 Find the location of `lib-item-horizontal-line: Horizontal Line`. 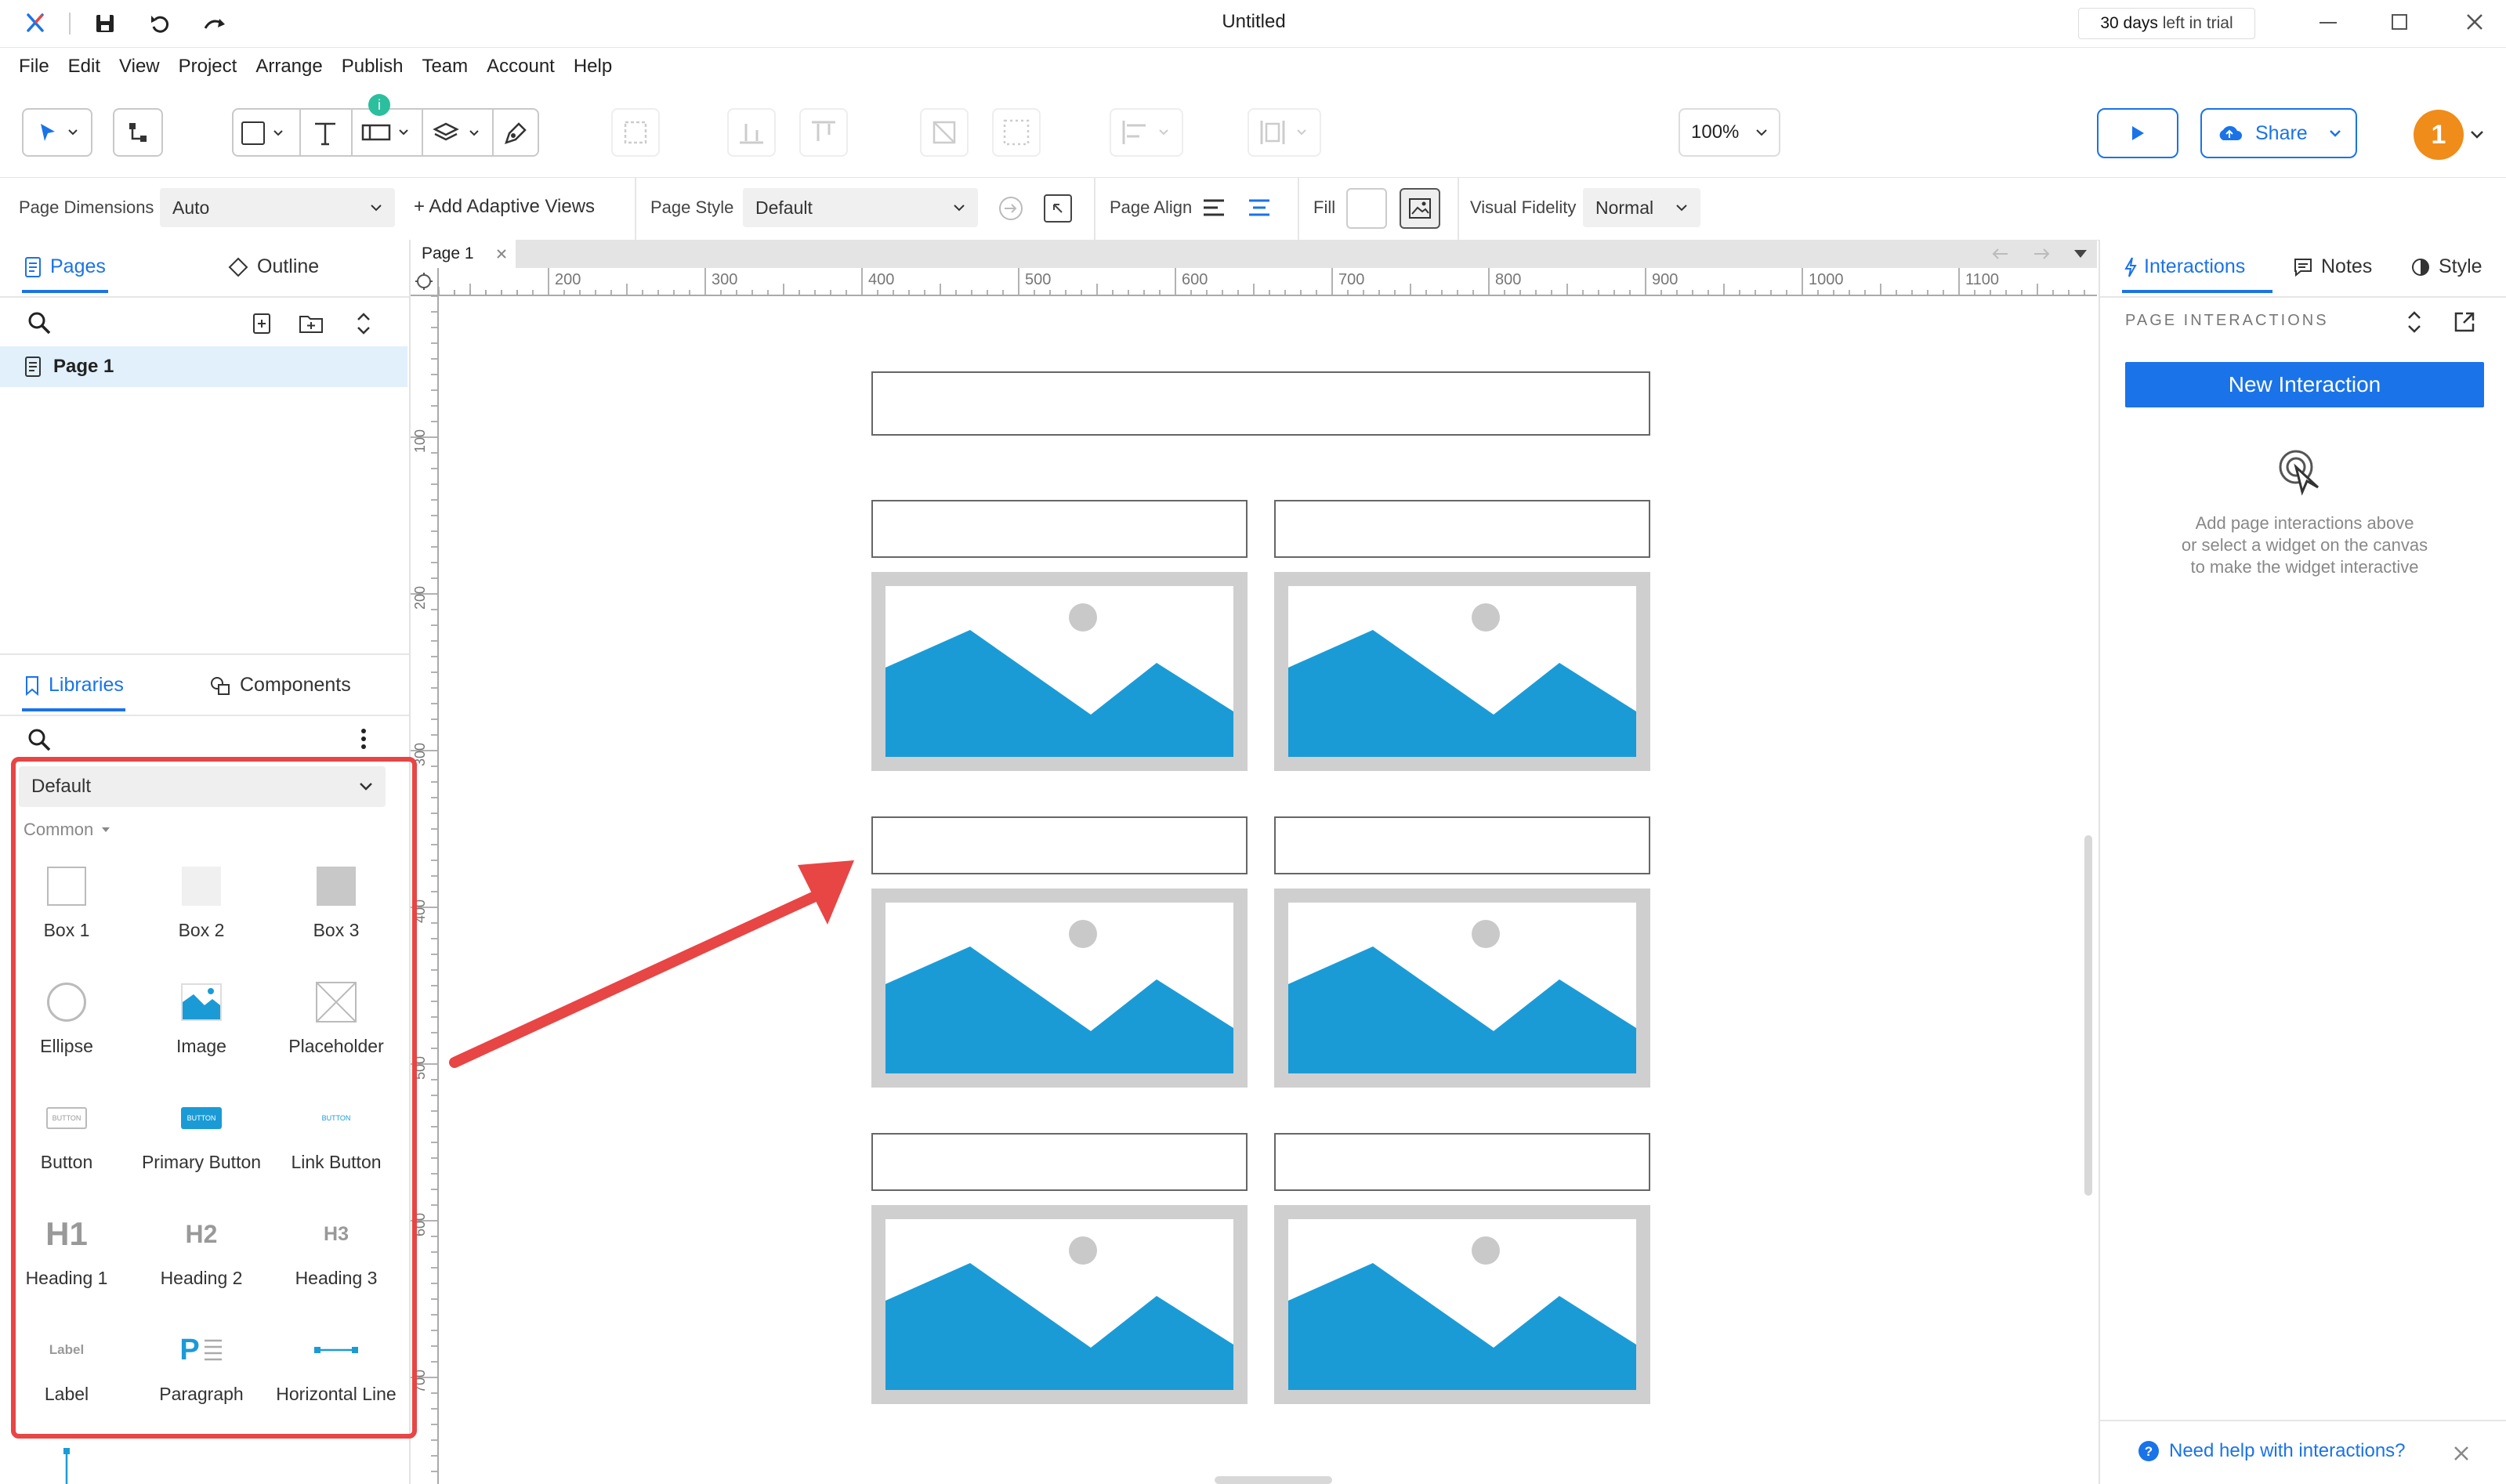

lib-item-horizontal-line: Horizontal Line is located at coordinates (336, 1364).